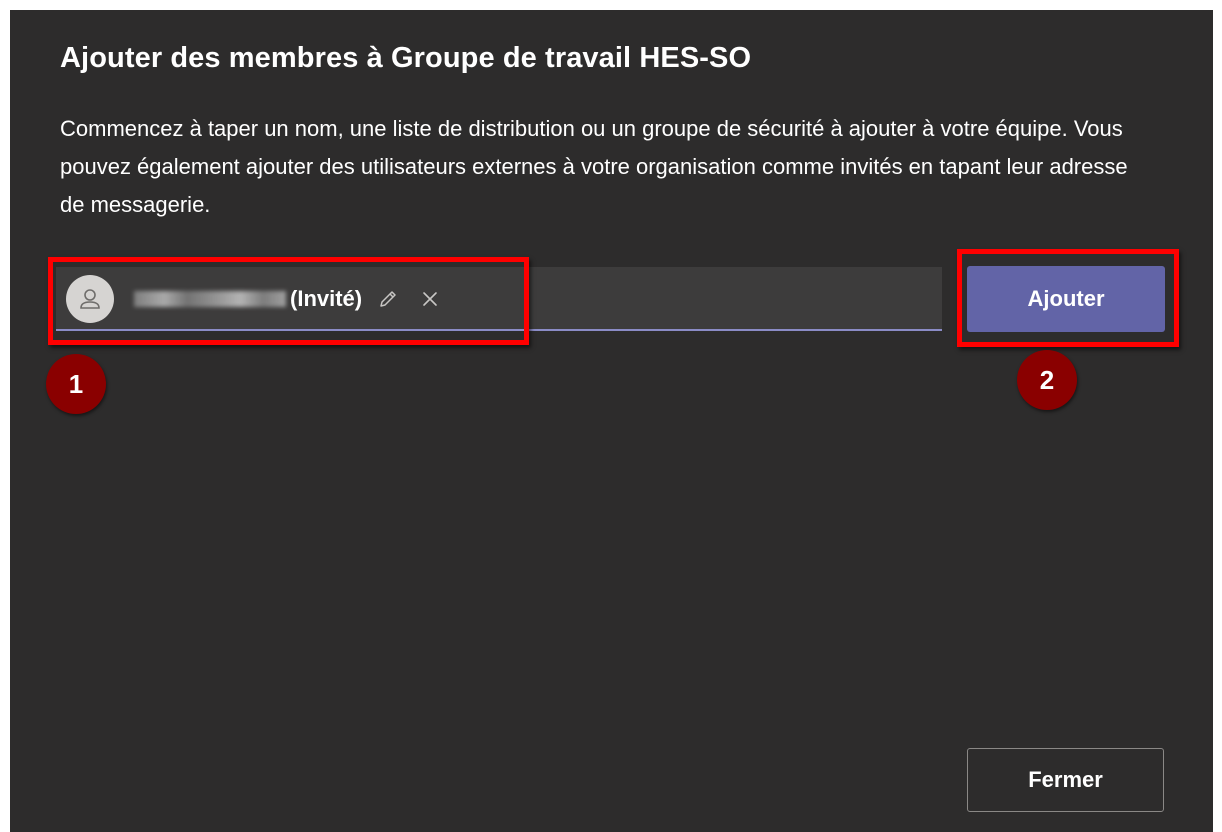  I want to click on people-picker-input: (Invité), so click(499, 299).